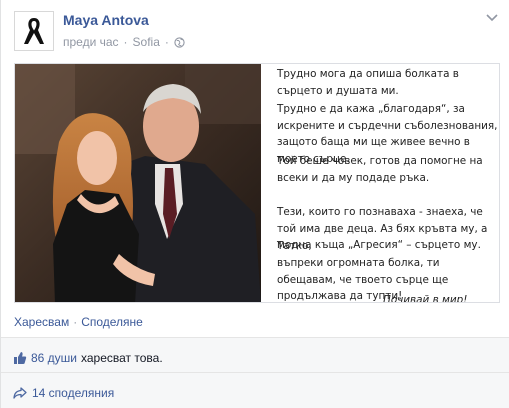  Describe the element at coordinates (106, 20) in the screenshot. I see `author-name: Maya Antova` at that location.